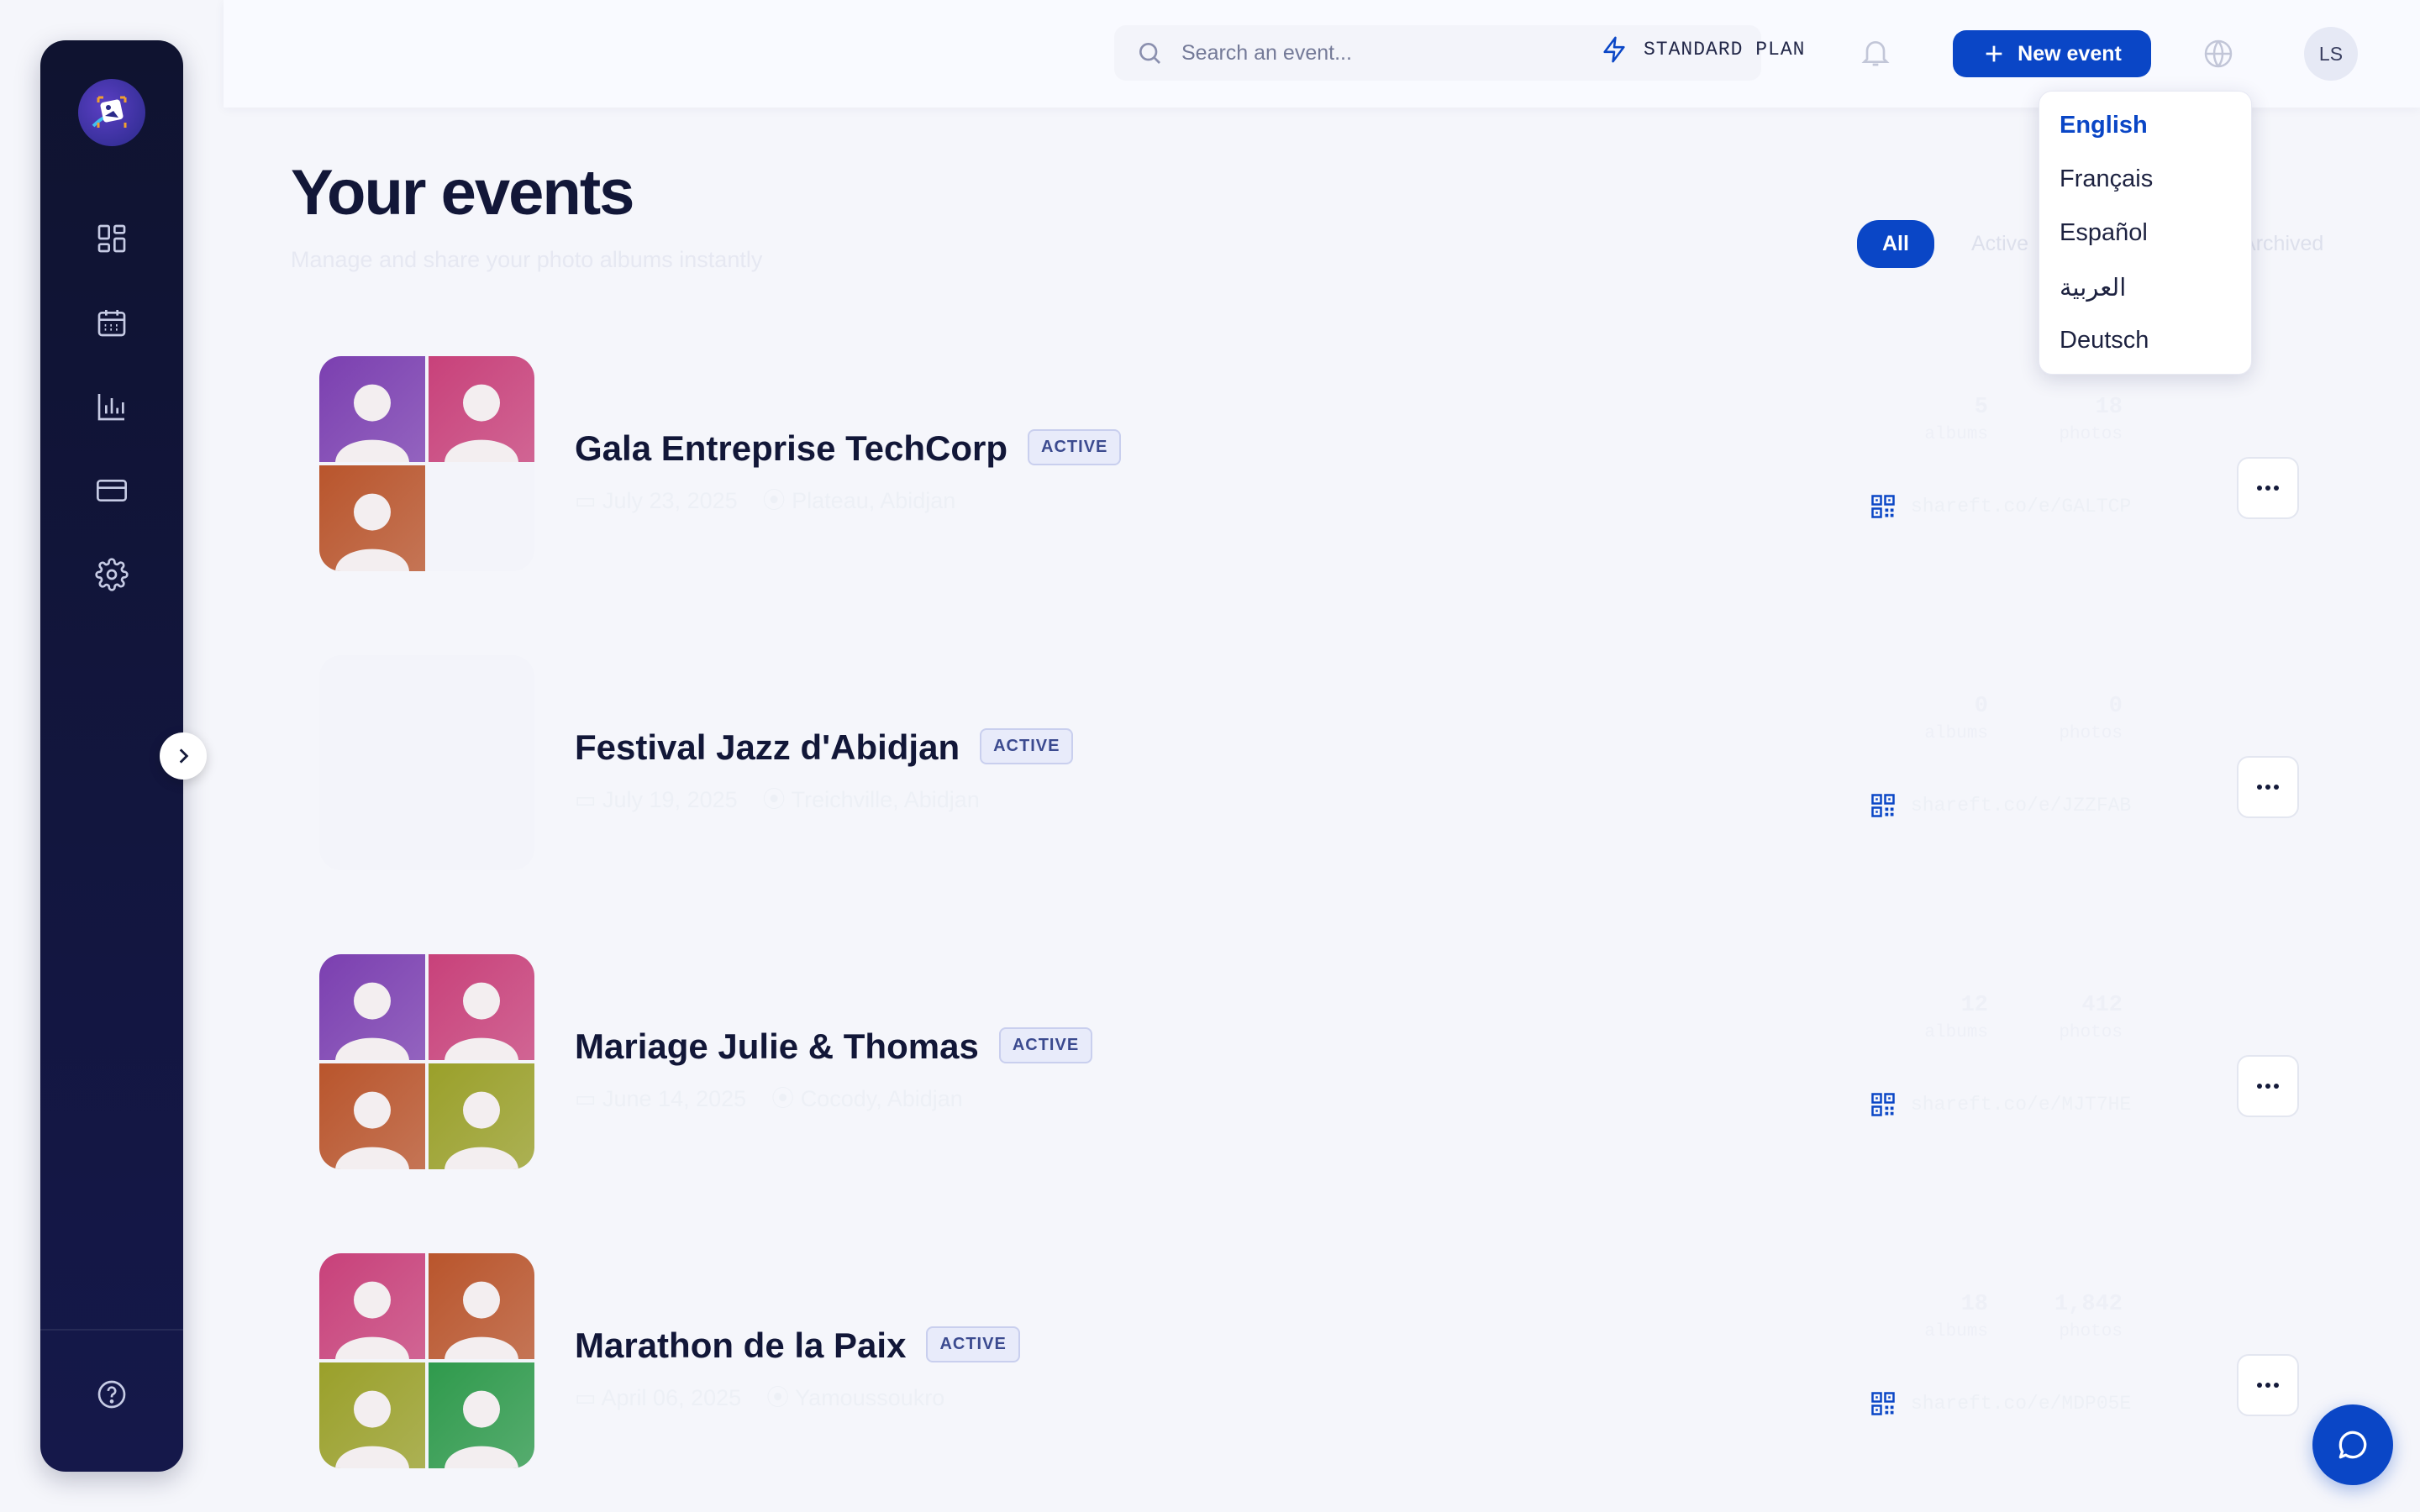 The image size is (2420, 1512). What do you see at coordinates (2022, 506) in the screenshot?
I see `share-link-text: shareft.co/e/GALTCP` at bounding box center [2022, 506].